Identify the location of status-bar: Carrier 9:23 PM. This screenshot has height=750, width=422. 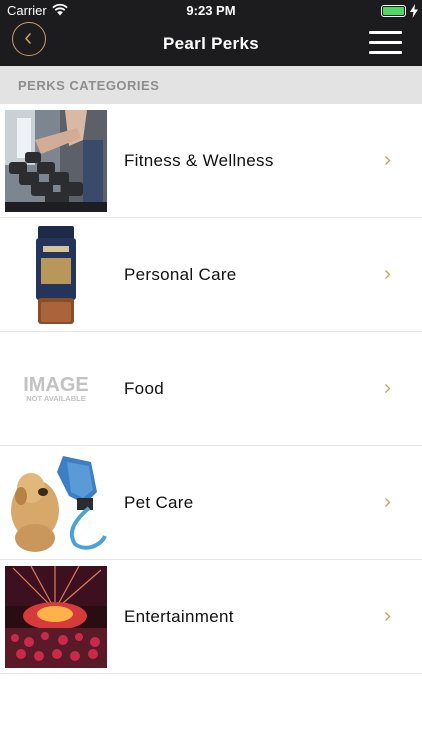
(211, 11).